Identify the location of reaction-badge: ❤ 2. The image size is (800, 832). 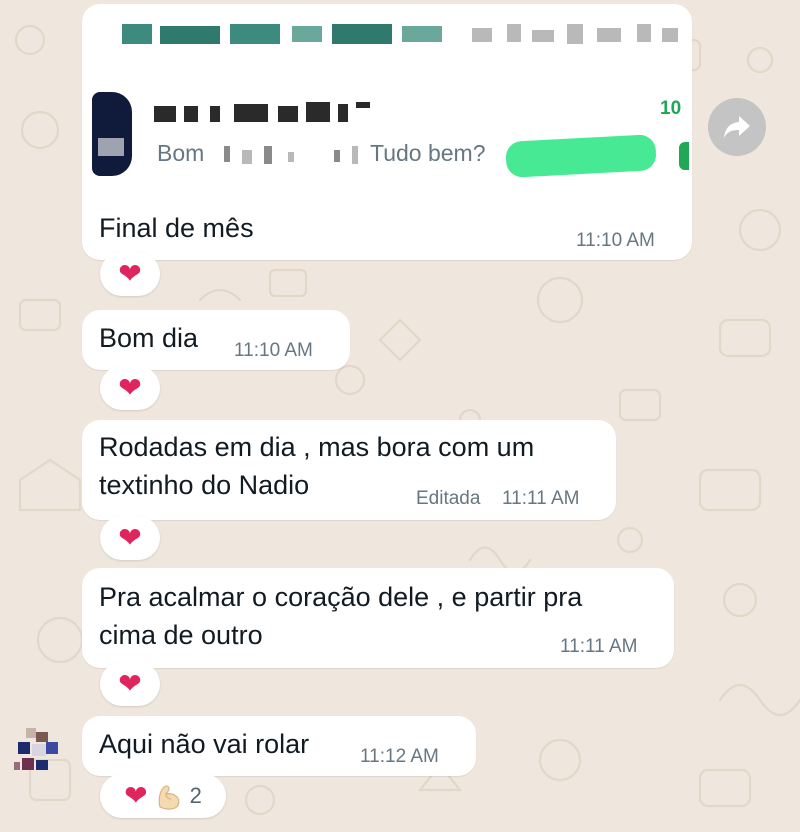
(163, 796).